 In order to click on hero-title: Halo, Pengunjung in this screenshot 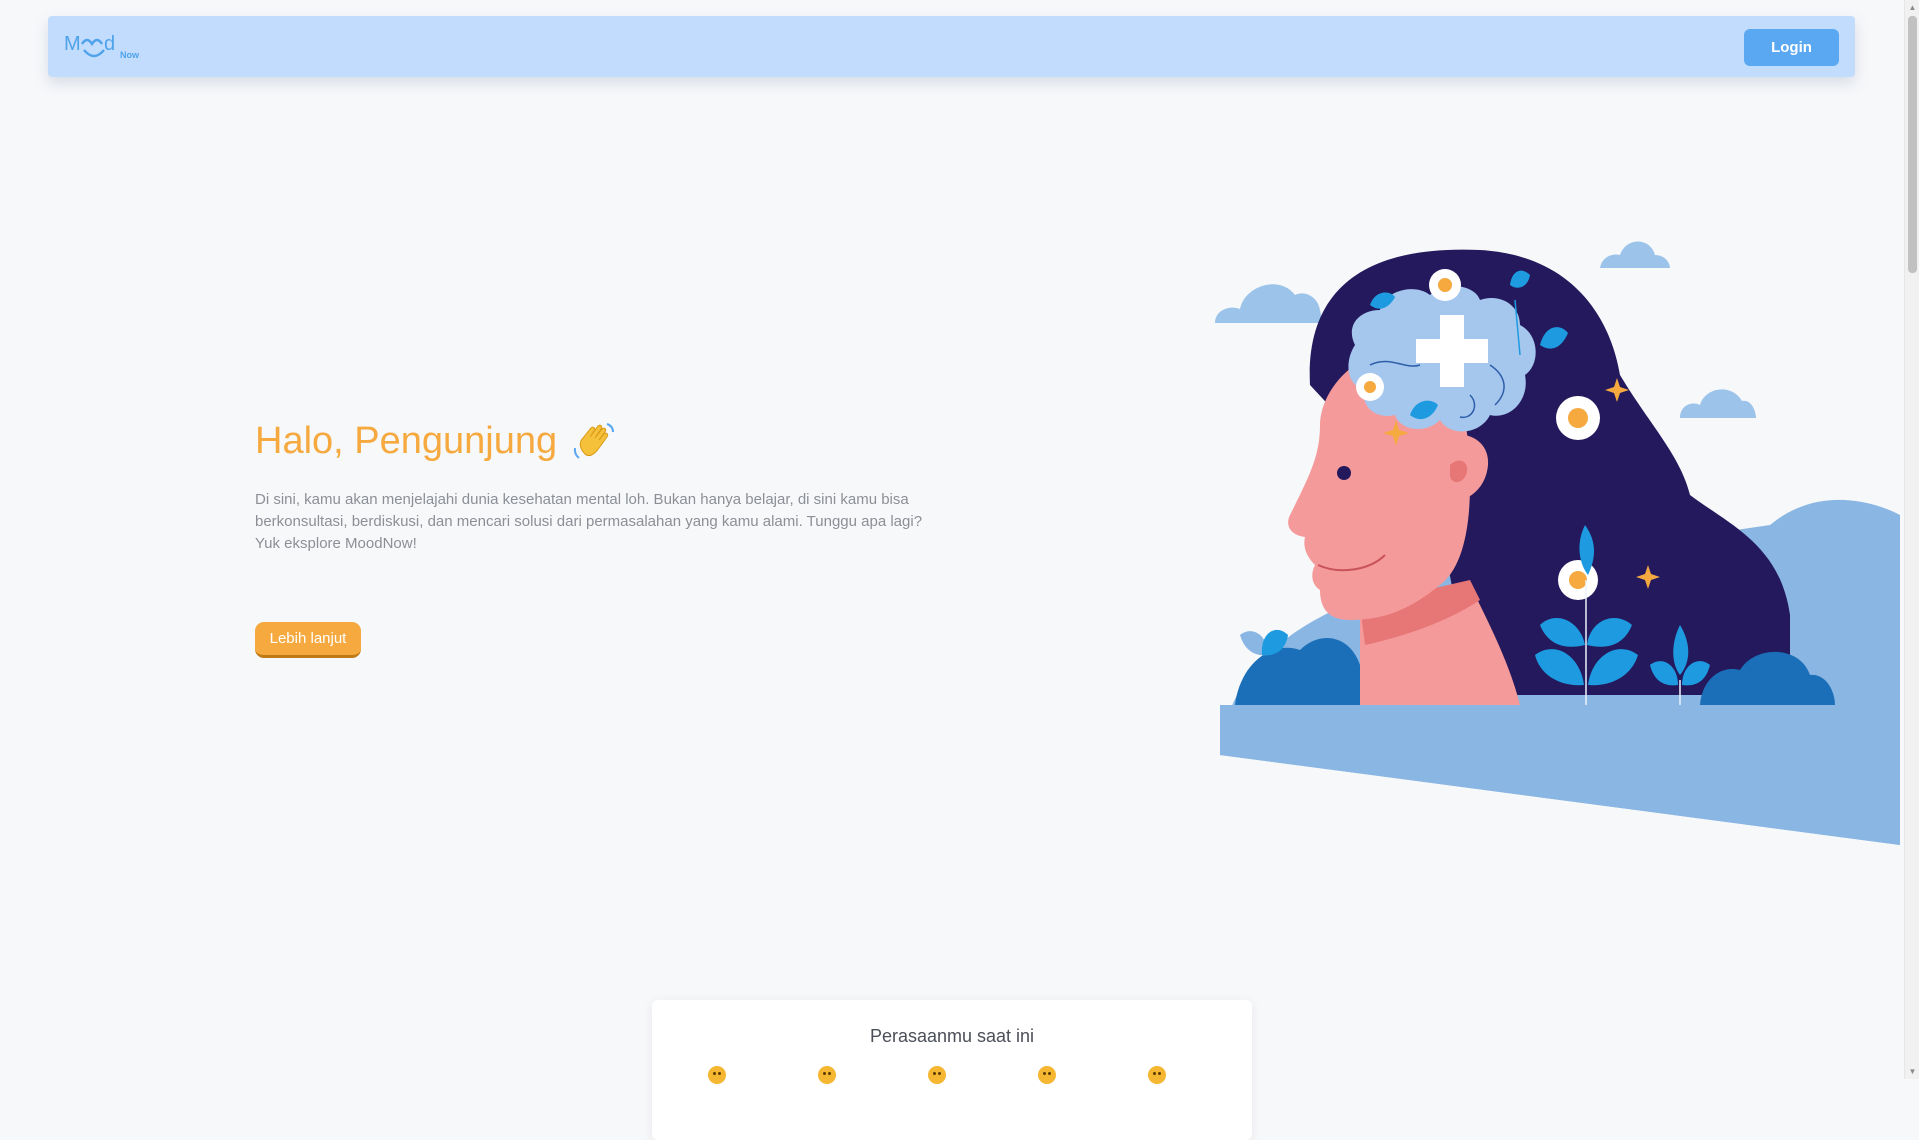, I will do `click(436, 441)`.